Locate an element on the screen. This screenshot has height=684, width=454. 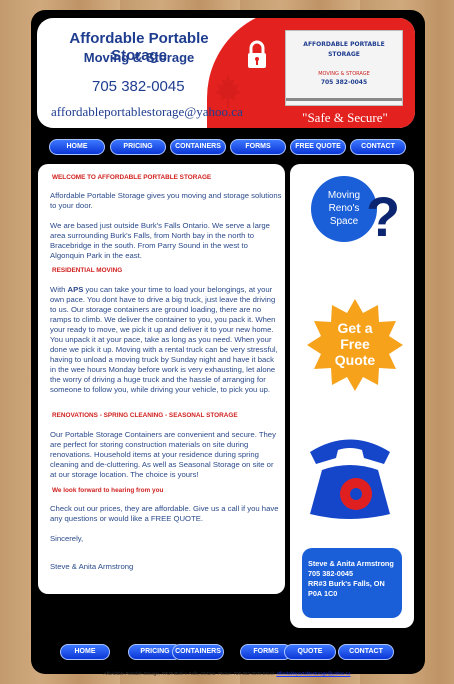
aps-bold: APS is located at coordinates (75, 289).